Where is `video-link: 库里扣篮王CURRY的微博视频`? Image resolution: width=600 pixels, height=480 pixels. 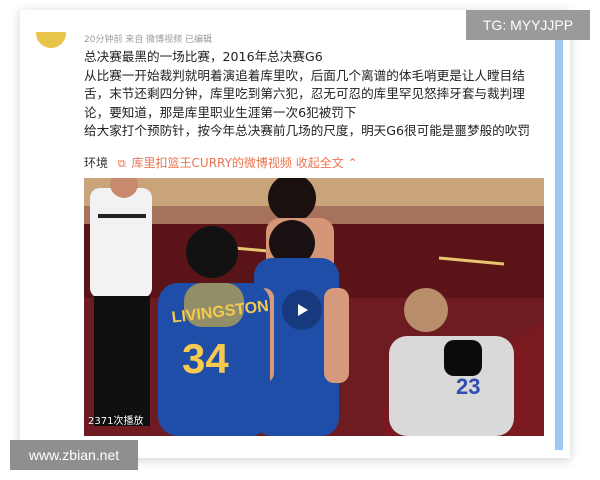 video-link: 库里扣篮王CURRY的微博视频 is located at coordinates (212, 163).